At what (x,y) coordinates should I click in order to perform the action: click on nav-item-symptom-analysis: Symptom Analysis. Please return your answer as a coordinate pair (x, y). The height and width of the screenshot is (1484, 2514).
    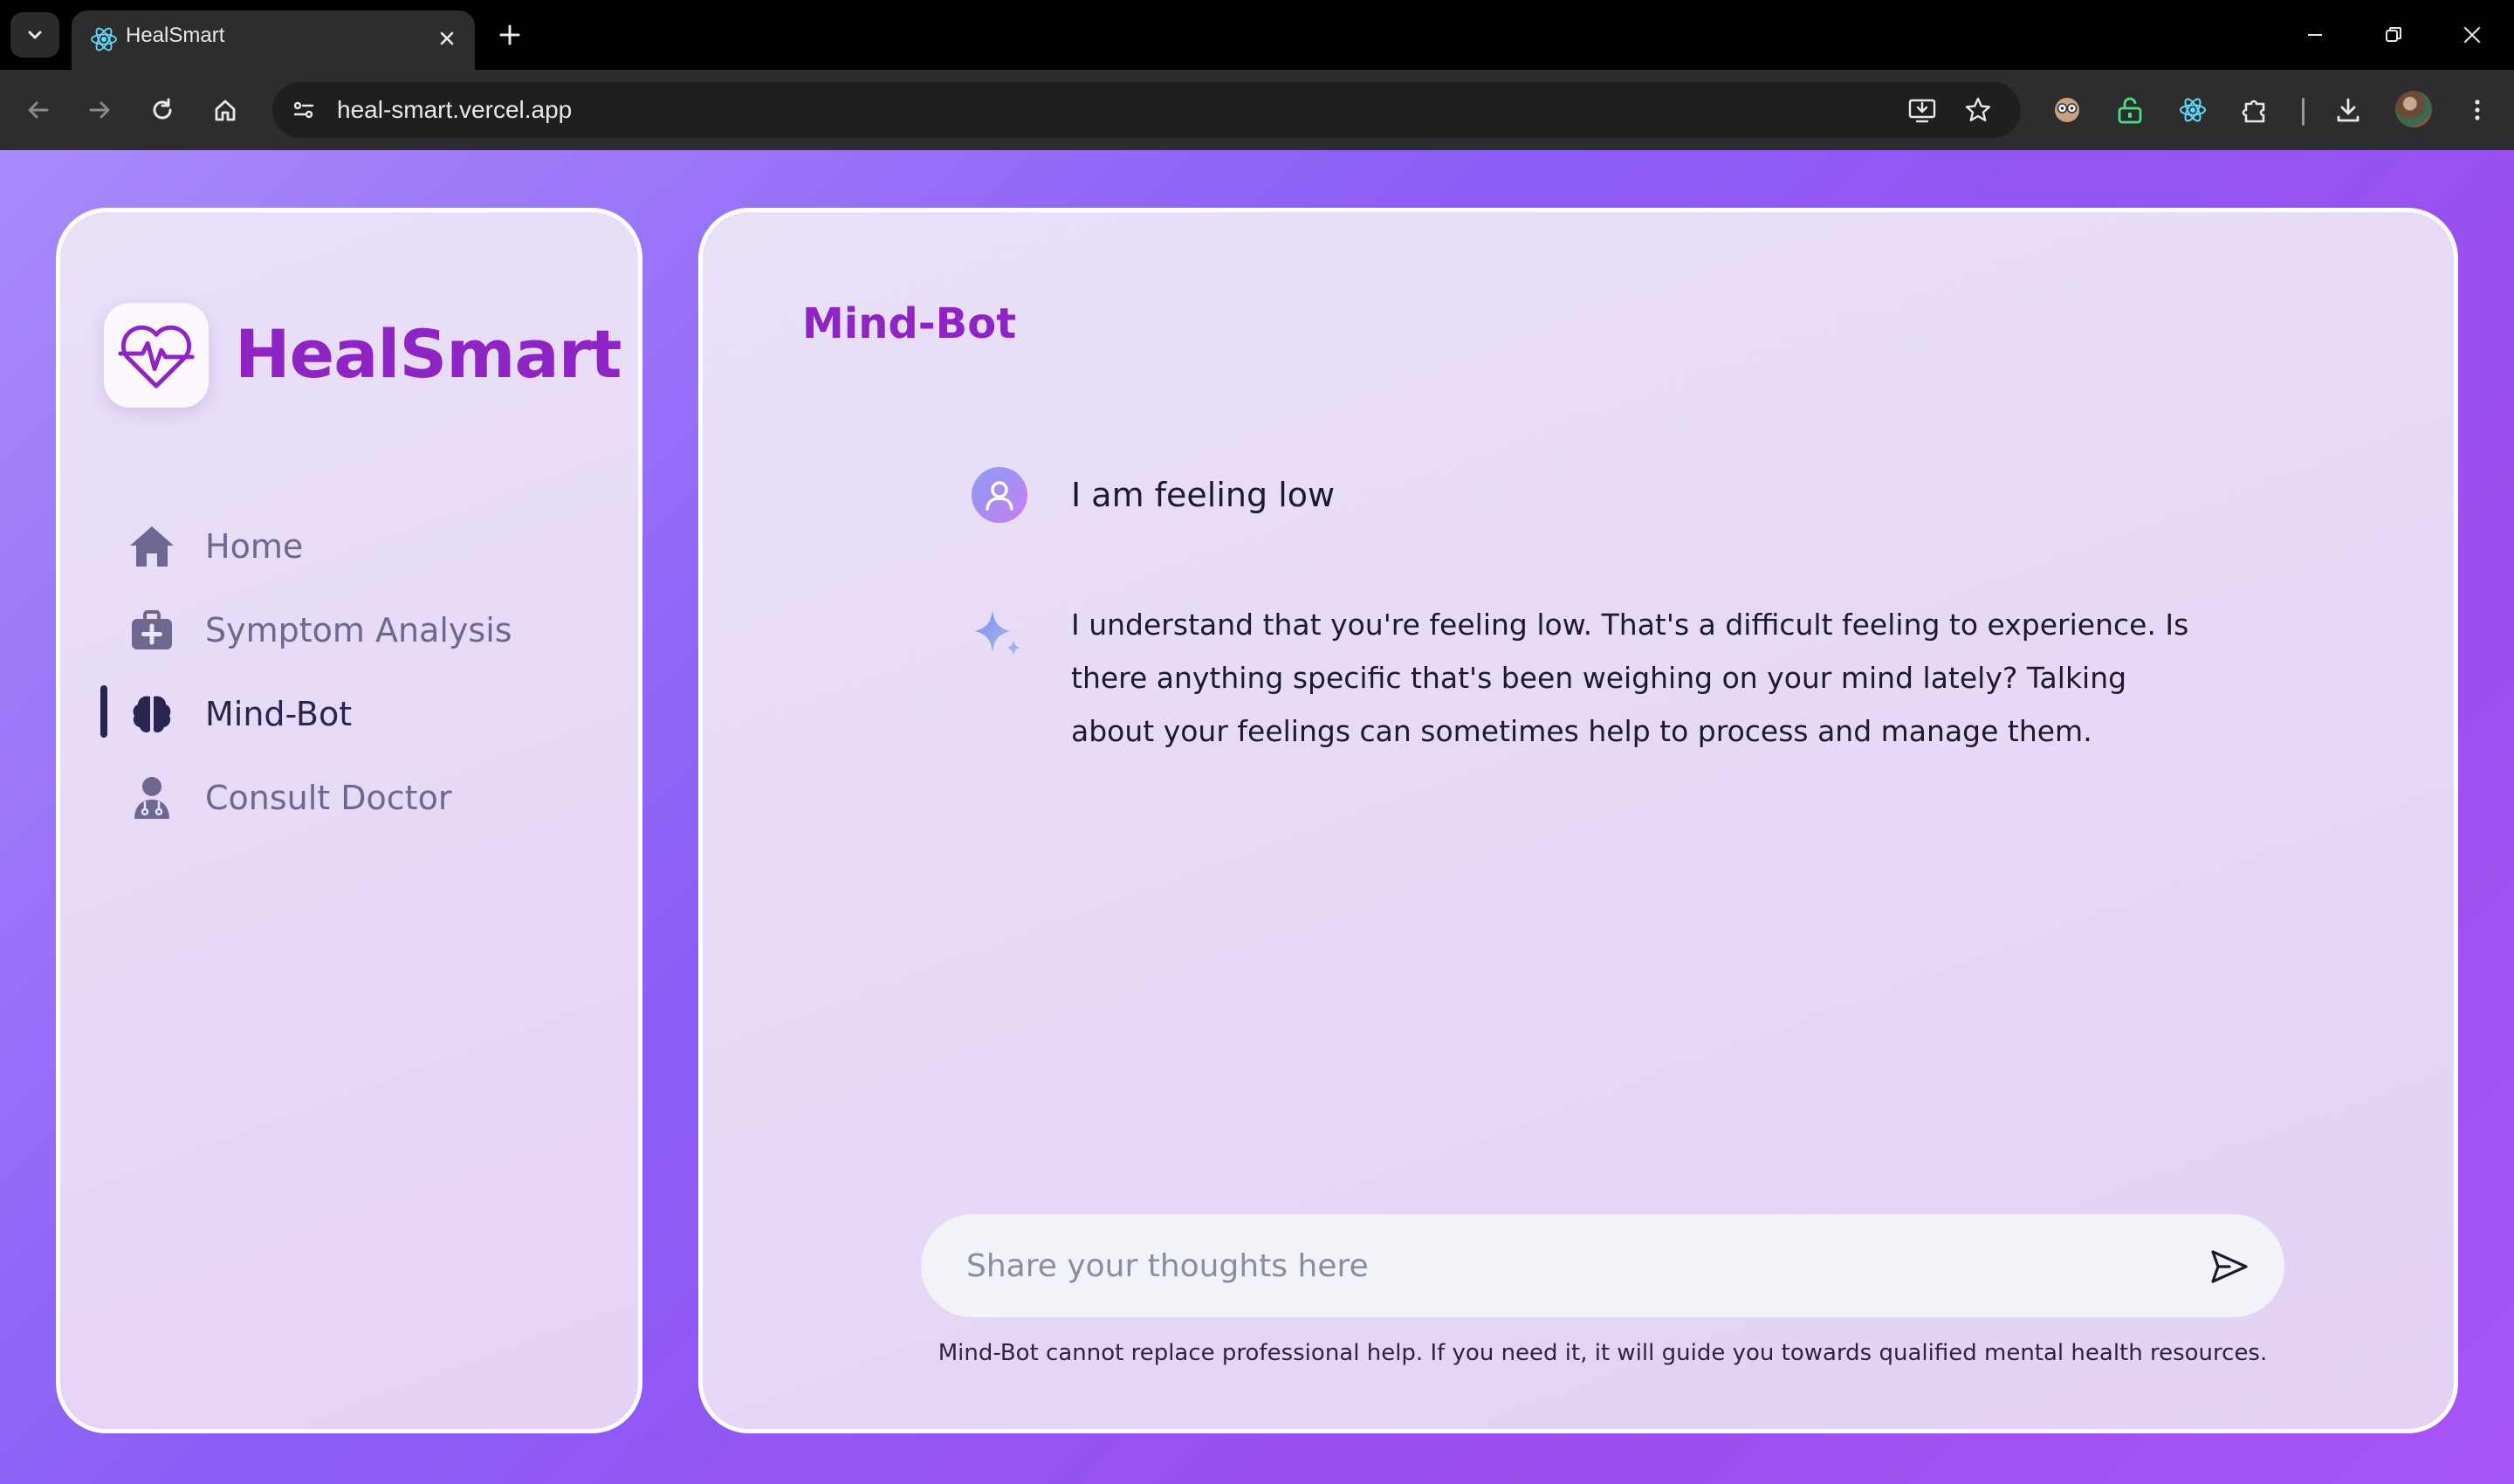
    Looking at the image, I should click on (348, 630).